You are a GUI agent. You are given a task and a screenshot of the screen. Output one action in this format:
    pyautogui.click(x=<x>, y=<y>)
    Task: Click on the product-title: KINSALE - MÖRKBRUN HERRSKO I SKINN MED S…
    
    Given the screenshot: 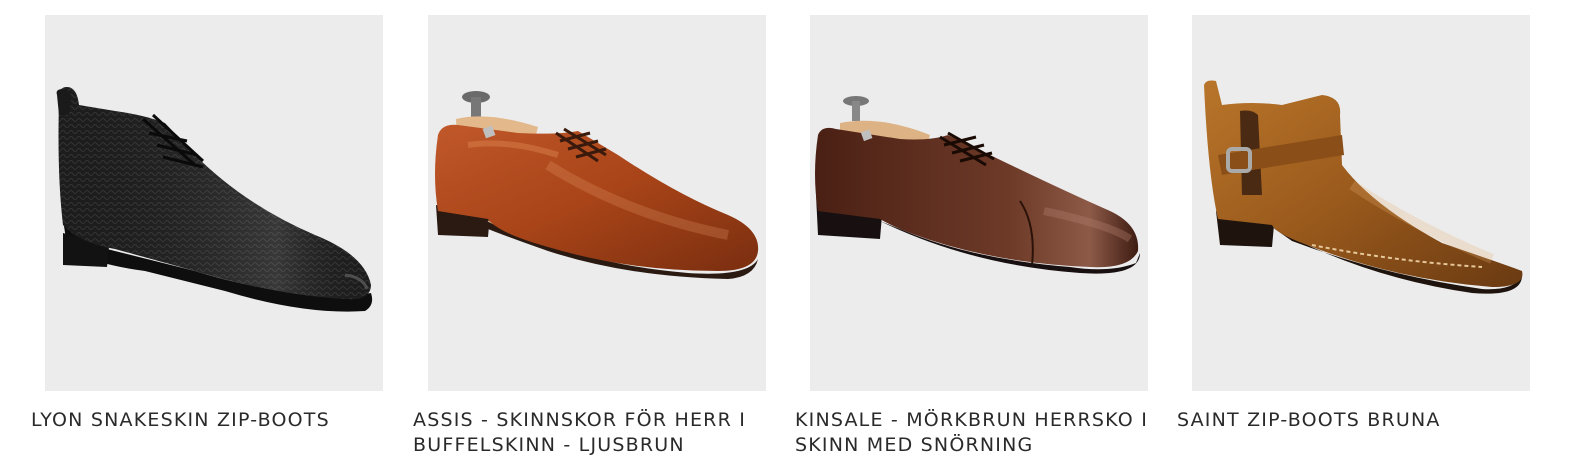 What is the action you would take?
    pyautogui.click(x=980, y=433)
    